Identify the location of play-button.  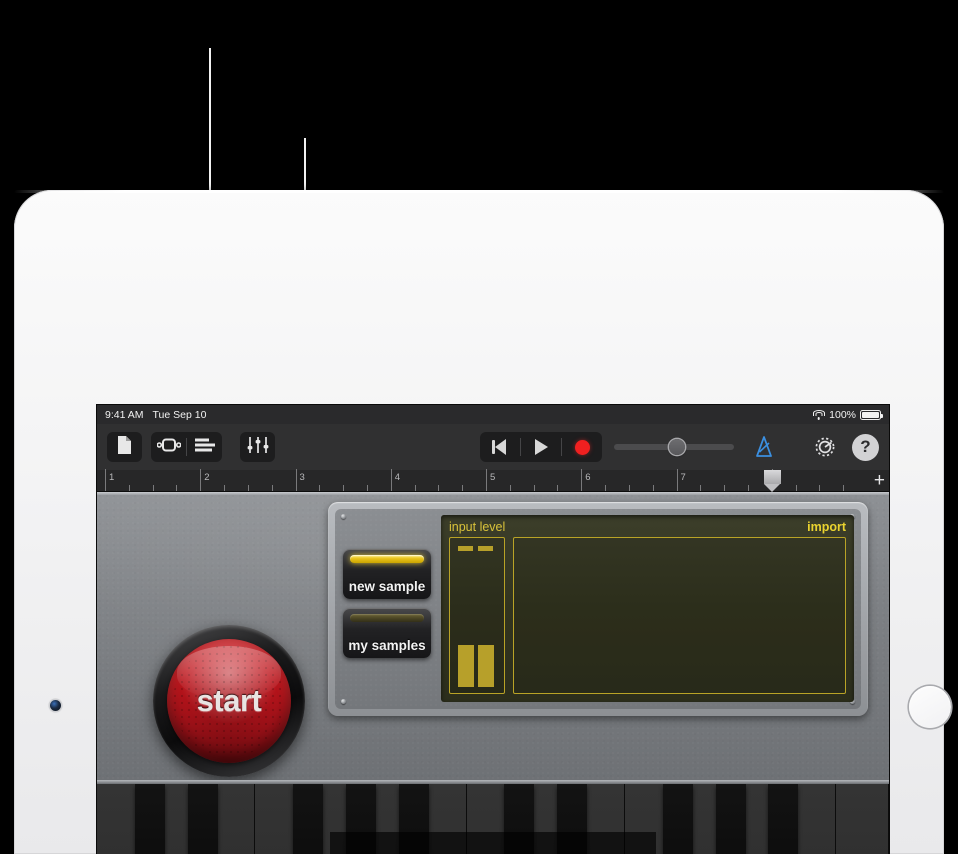
(541, 447).